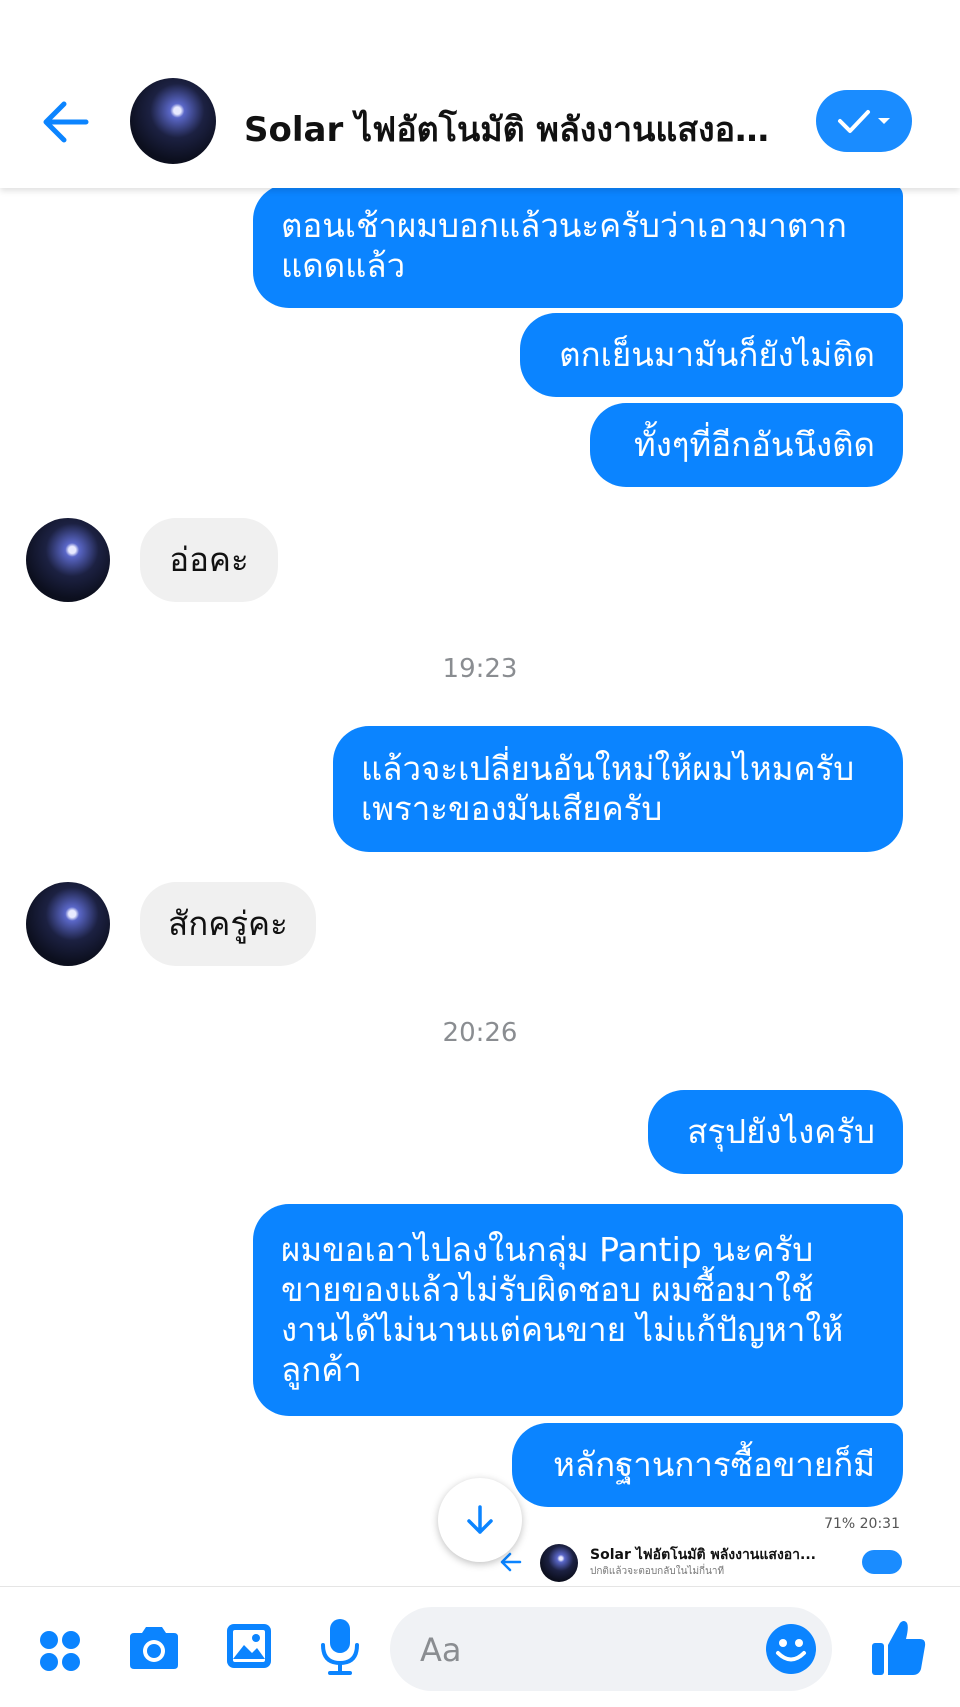  Describe the element at coordinates (559, 1563) in the screenshot. I see `preview-avatar` at that location.